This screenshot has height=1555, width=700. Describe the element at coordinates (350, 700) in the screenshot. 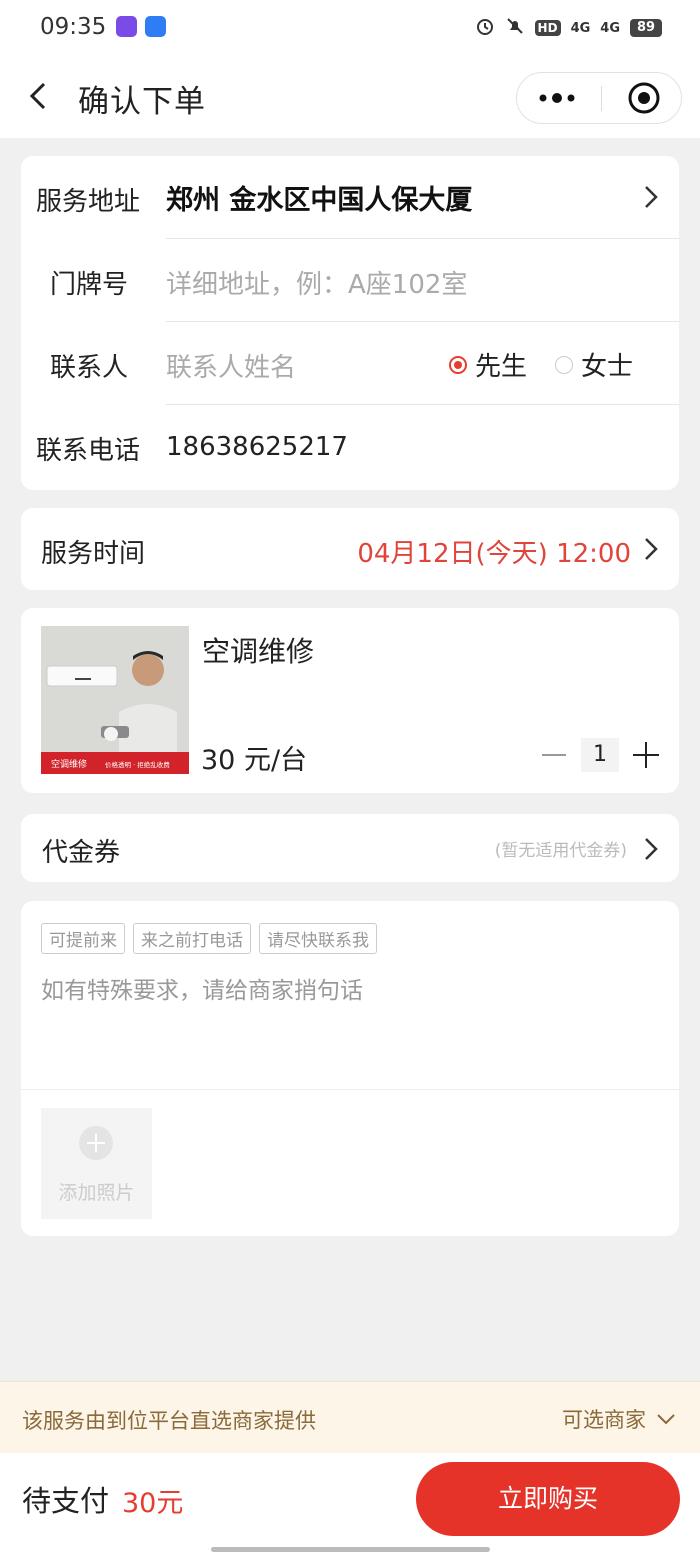

I see `product-card: 空调维修 价格透明 · 拒绝乱收费 空调维修 30 元/台 1` at that location.